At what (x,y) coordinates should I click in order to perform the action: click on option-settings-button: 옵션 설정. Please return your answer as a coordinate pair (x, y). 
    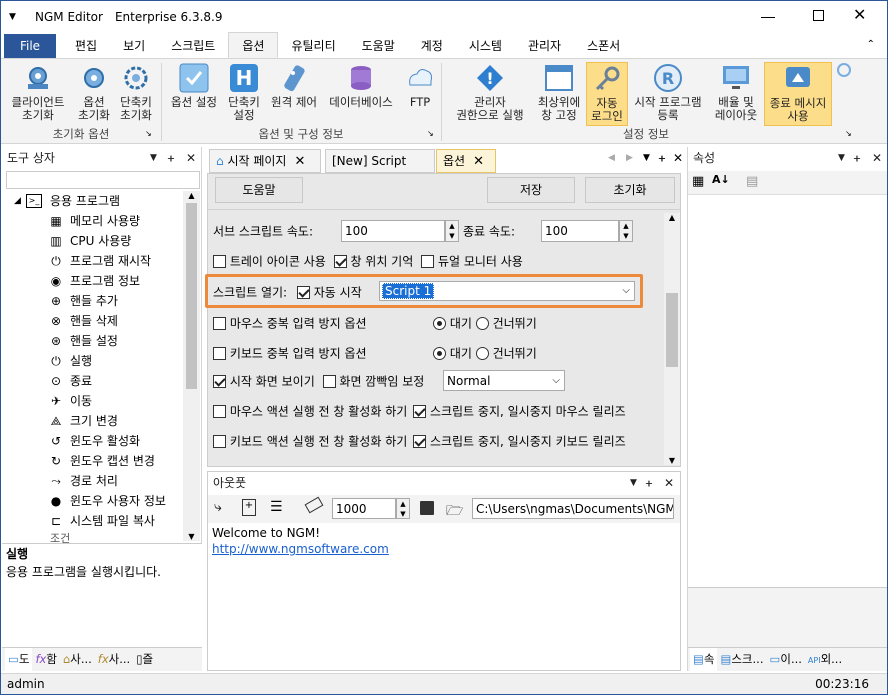
    Looking at the image, I should click on (194, 85).